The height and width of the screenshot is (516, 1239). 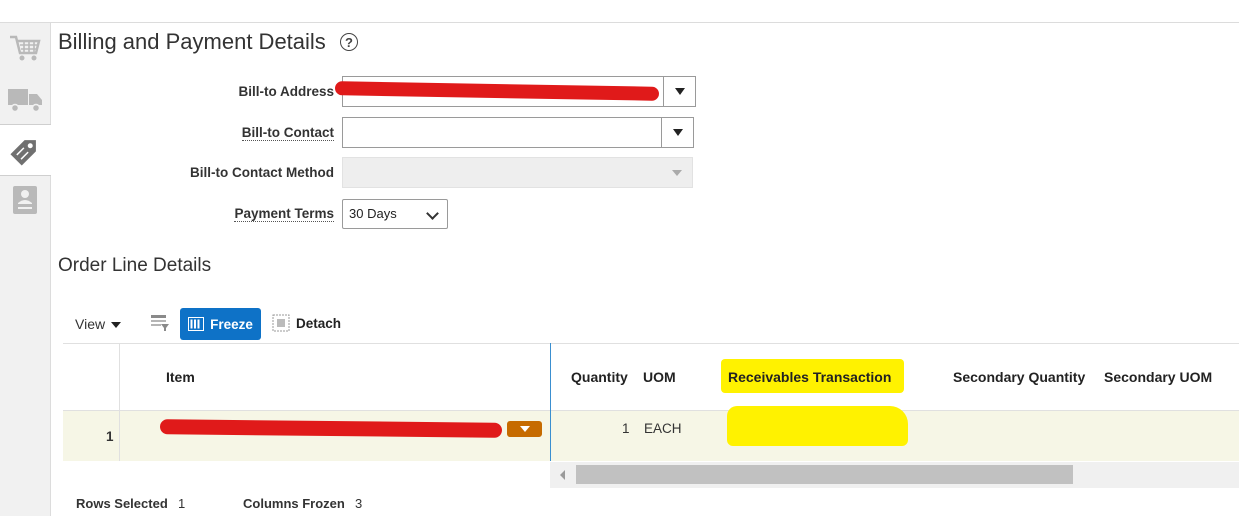 I want to click on tab-cart, so click(x=25, y=48).